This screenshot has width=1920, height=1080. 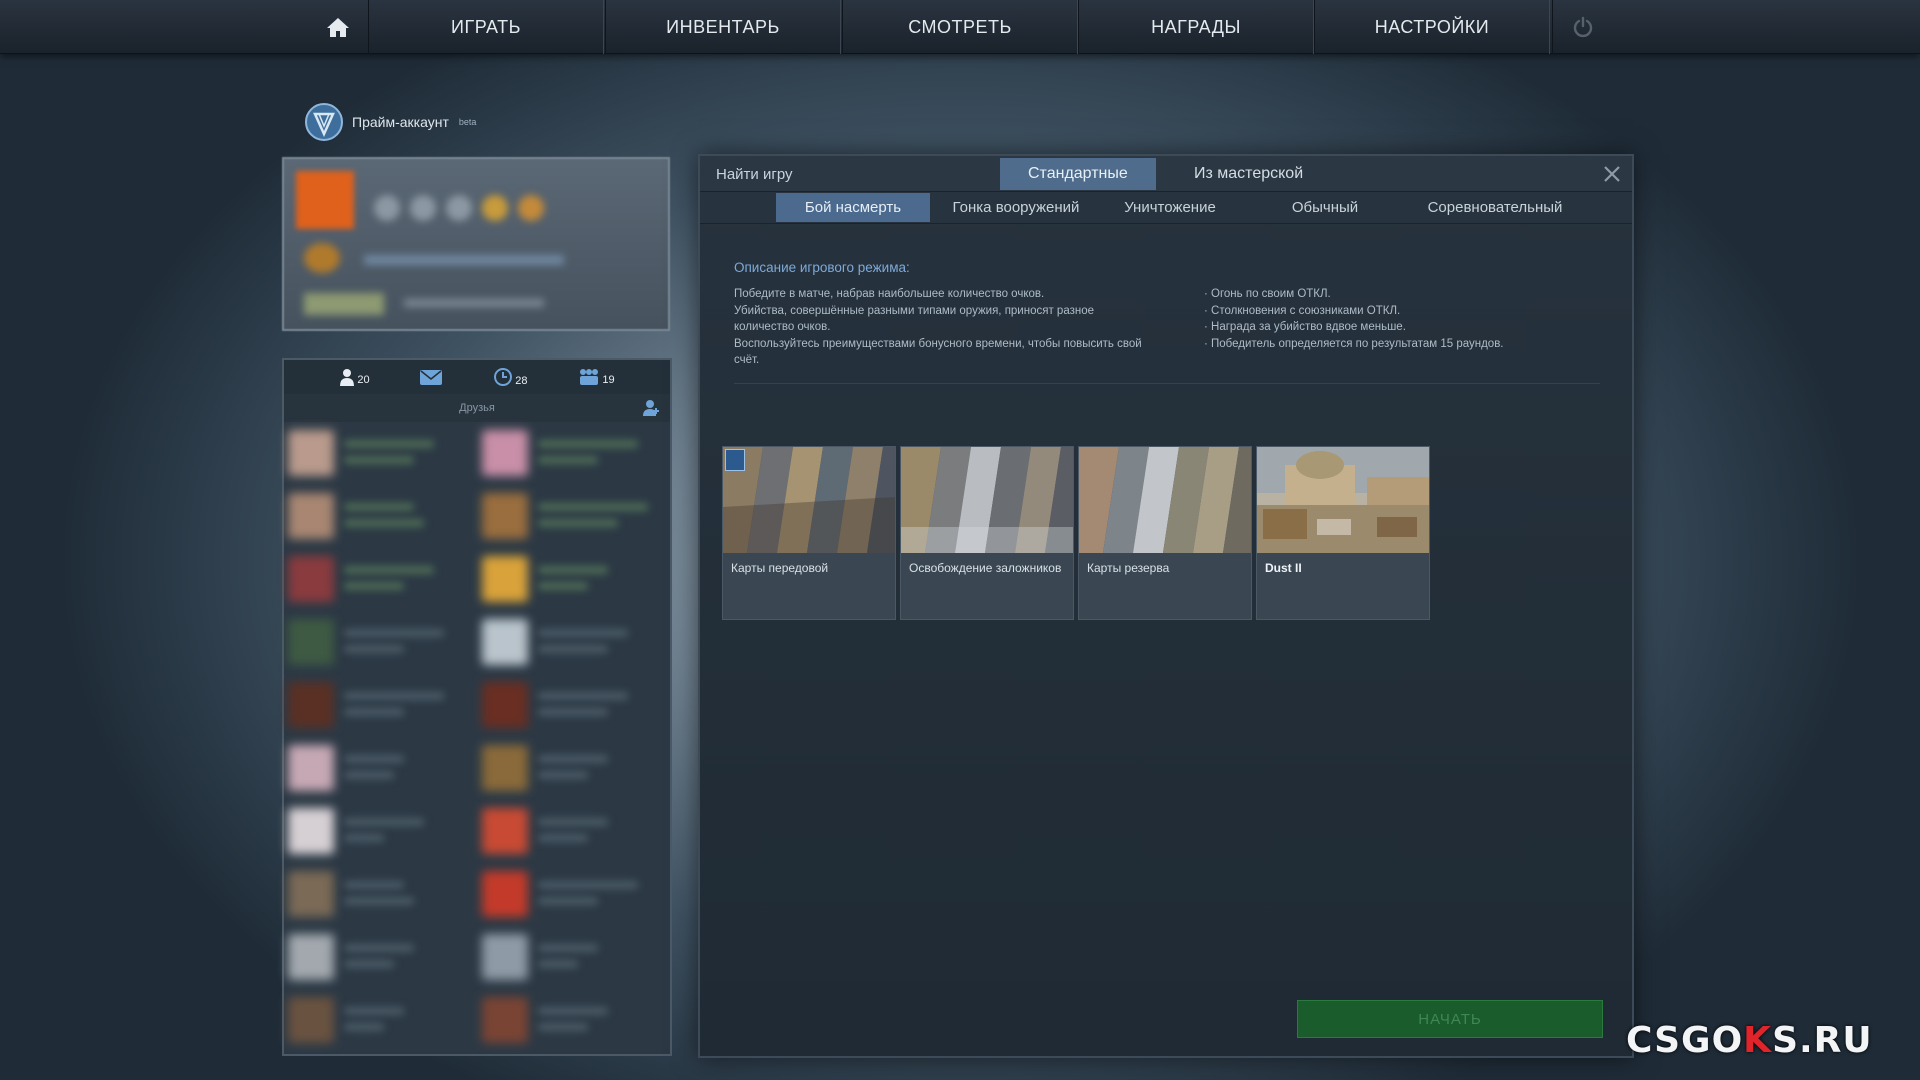 I want to click on tab-groups: 19, so click(x=596, y=377).